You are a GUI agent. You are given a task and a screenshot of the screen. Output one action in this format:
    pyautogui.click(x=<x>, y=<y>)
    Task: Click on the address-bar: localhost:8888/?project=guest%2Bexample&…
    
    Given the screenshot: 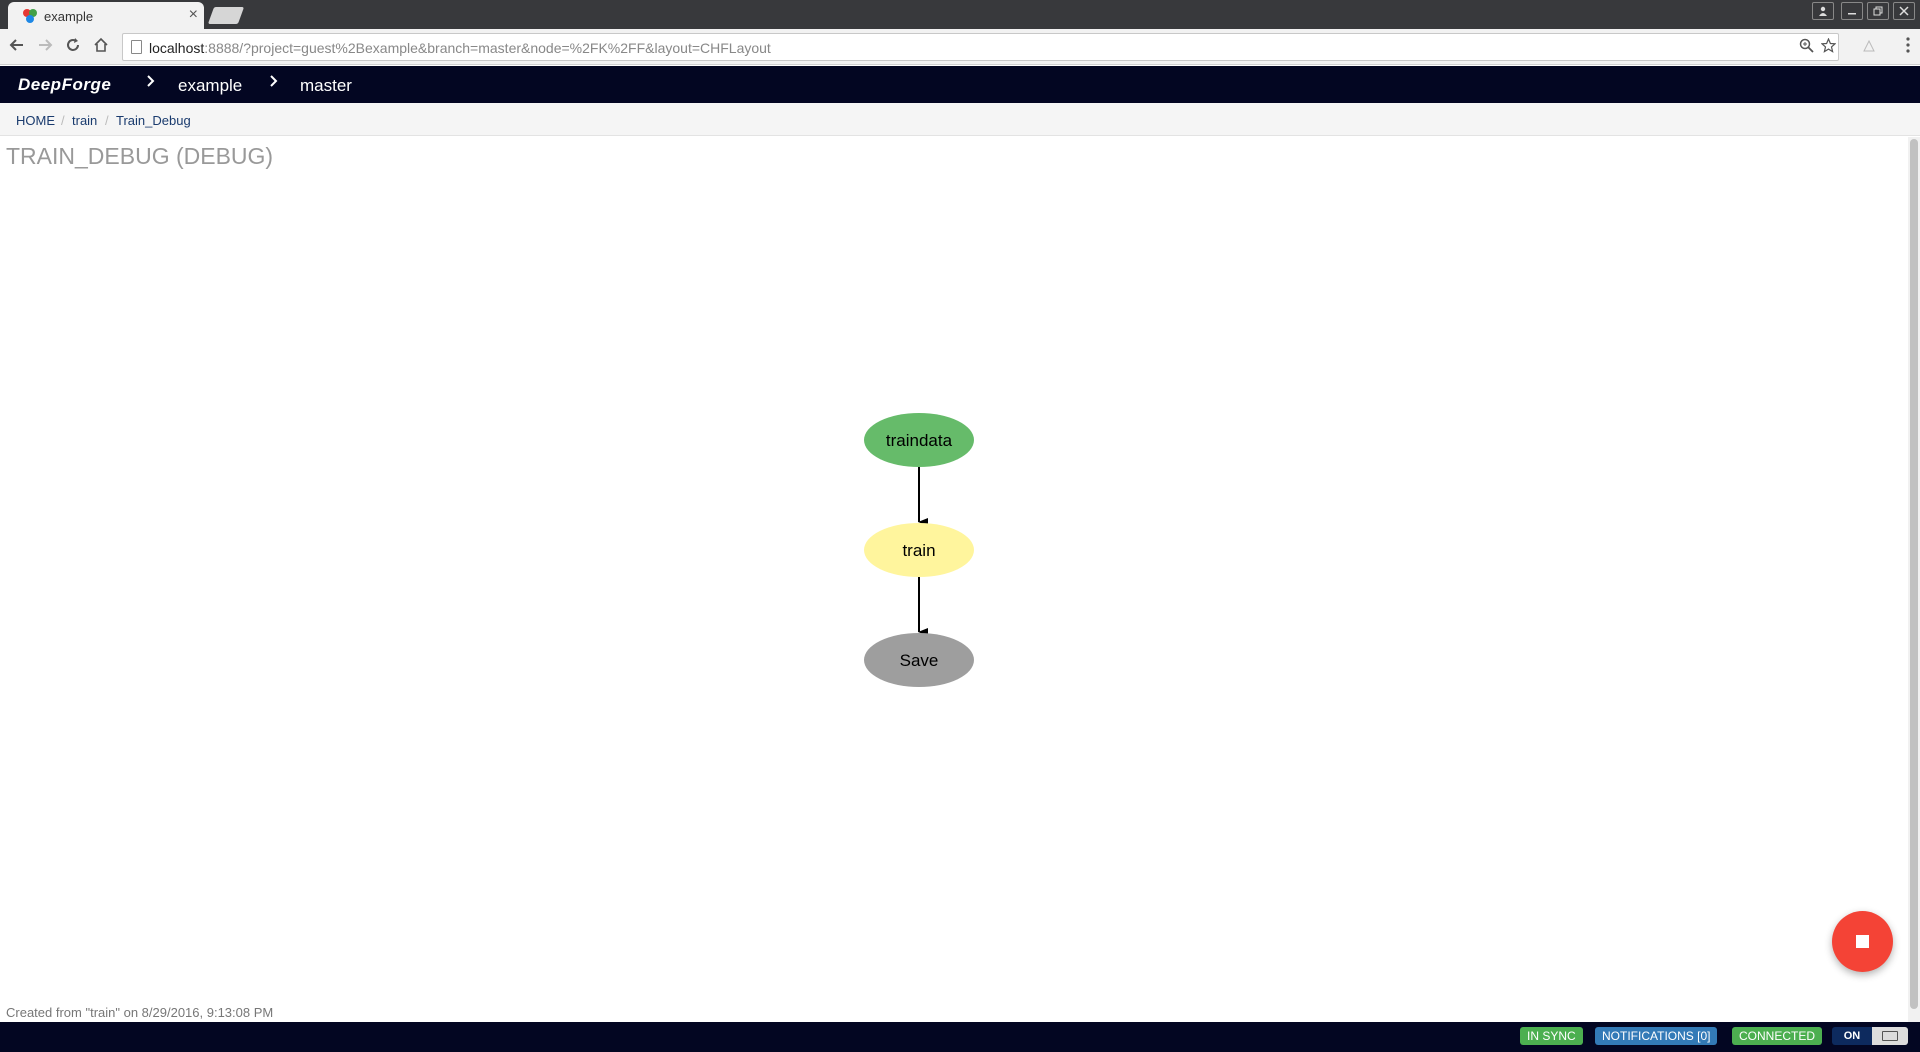 What is the action you would take?
    pyautogui.click(x=960, y=47)
    